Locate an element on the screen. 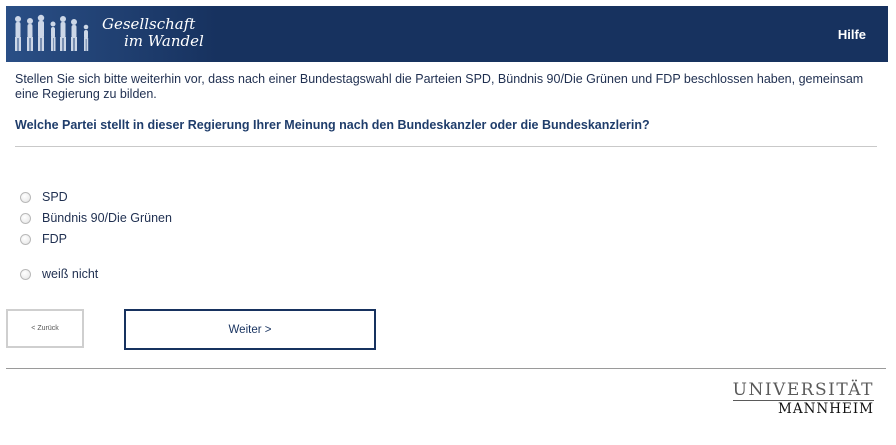  header-bar: Gesellschaft im Wandel Hilfe is located at coordinates (447, 34).